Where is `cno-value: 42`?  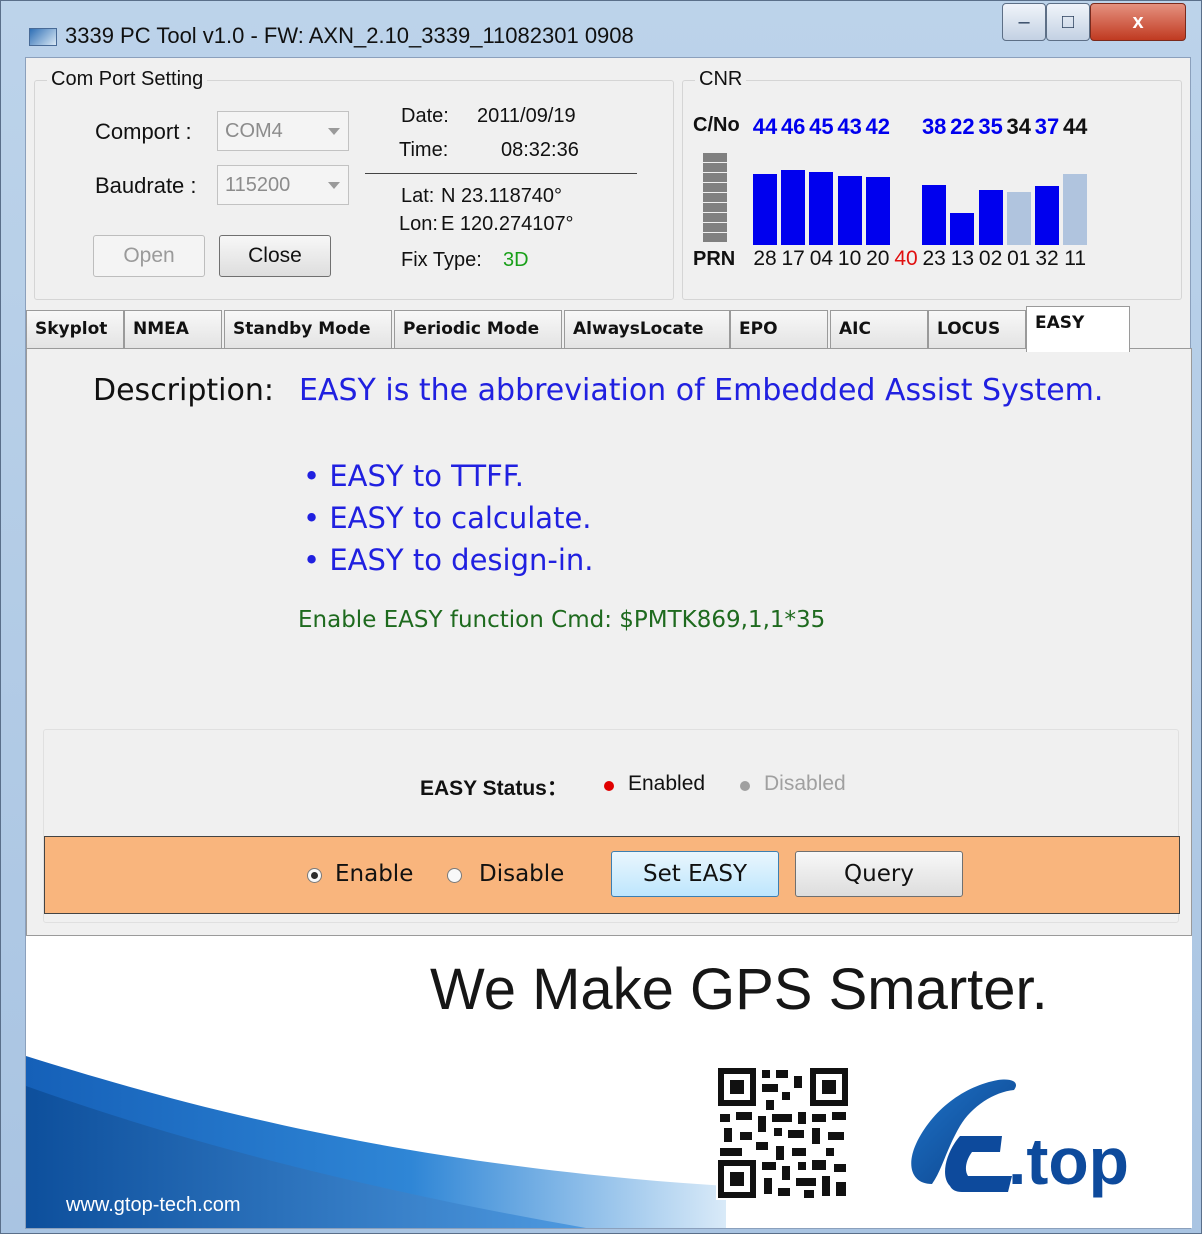
cno-value: 42 is located at coordinates (878, 126).